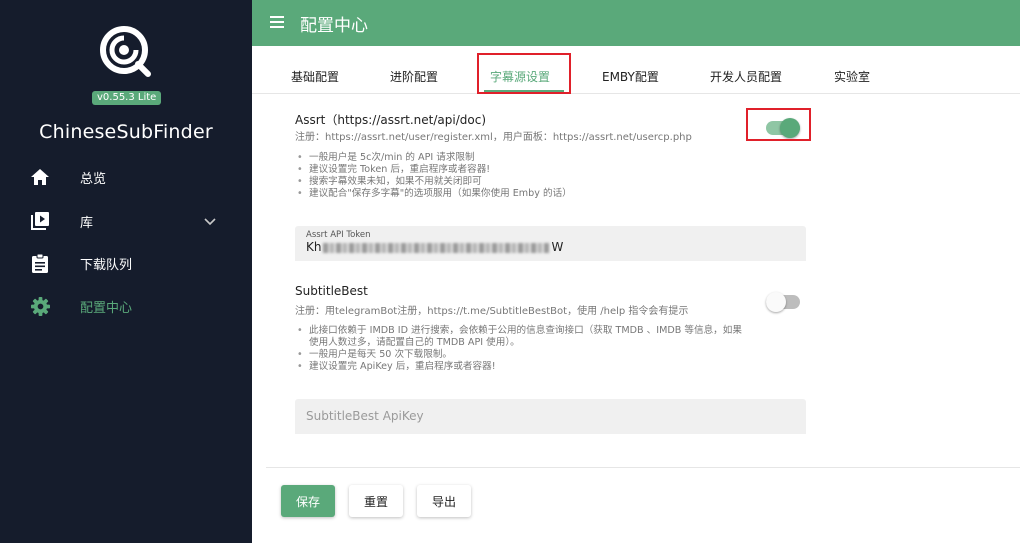 The image size is (1020, 543). Describe the element at coordinates (106, 265) in the screenshot. I see `sidebar-item-label: 下载队列` at that location.